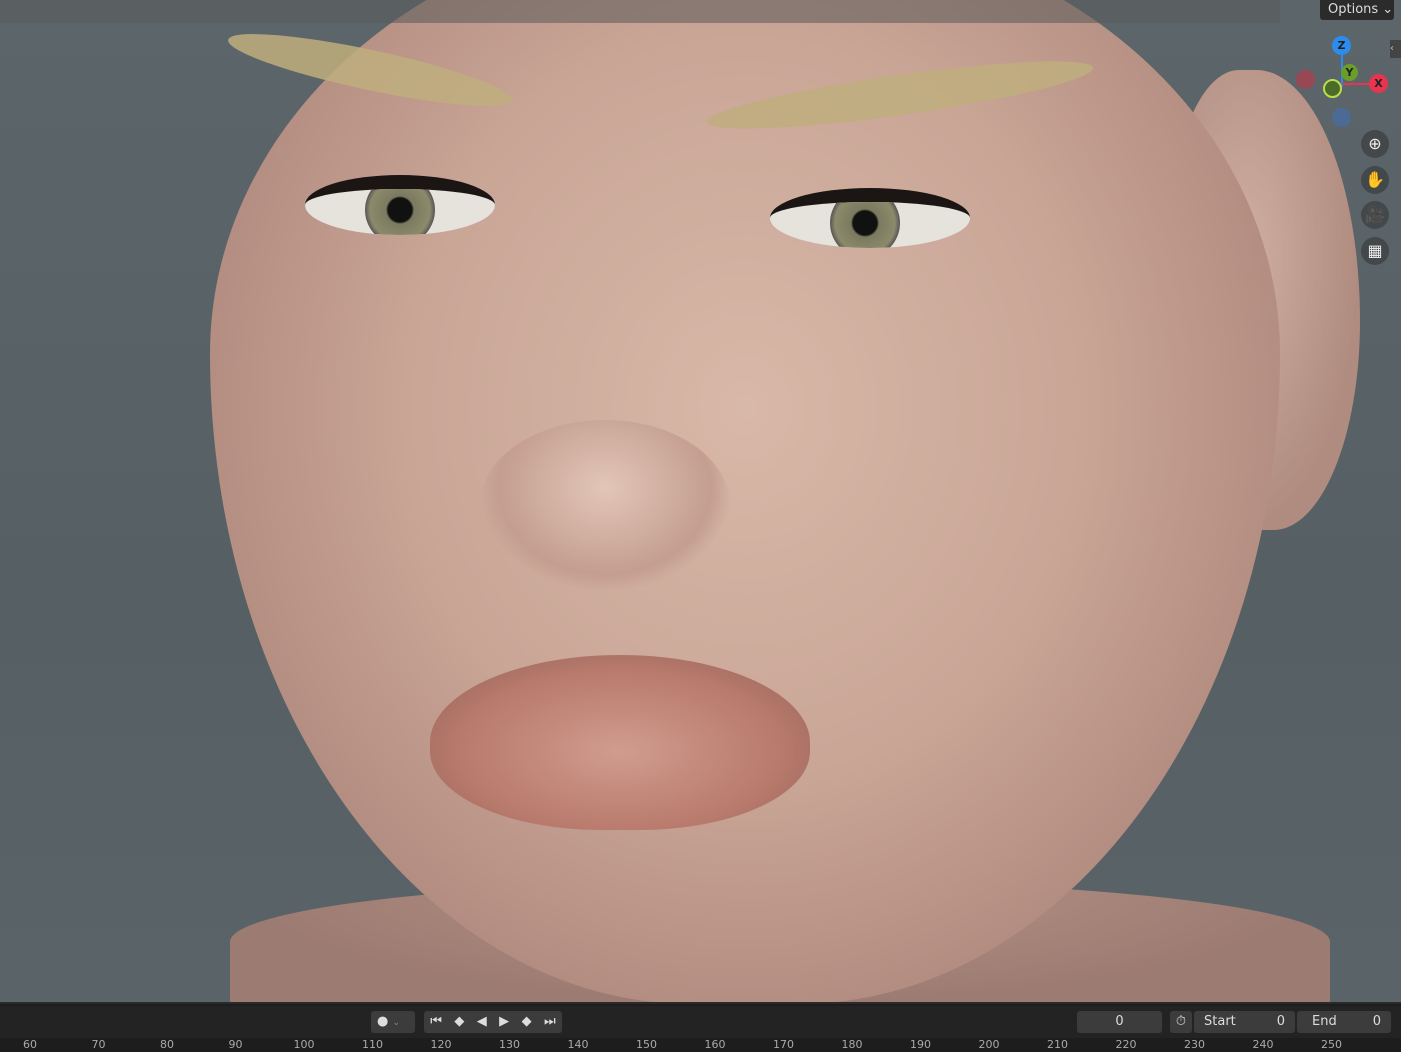 Image resolution: width=1401 pixels, height=1052 pixels. Describe the element at coordinates (700, 1022) in the screenshot. I see `timeline-header: ● ⌄ ⏮ ◆ ◀ ▶ ◆ ⏭ 0 ⏱ Start 0 End 0` at that location.